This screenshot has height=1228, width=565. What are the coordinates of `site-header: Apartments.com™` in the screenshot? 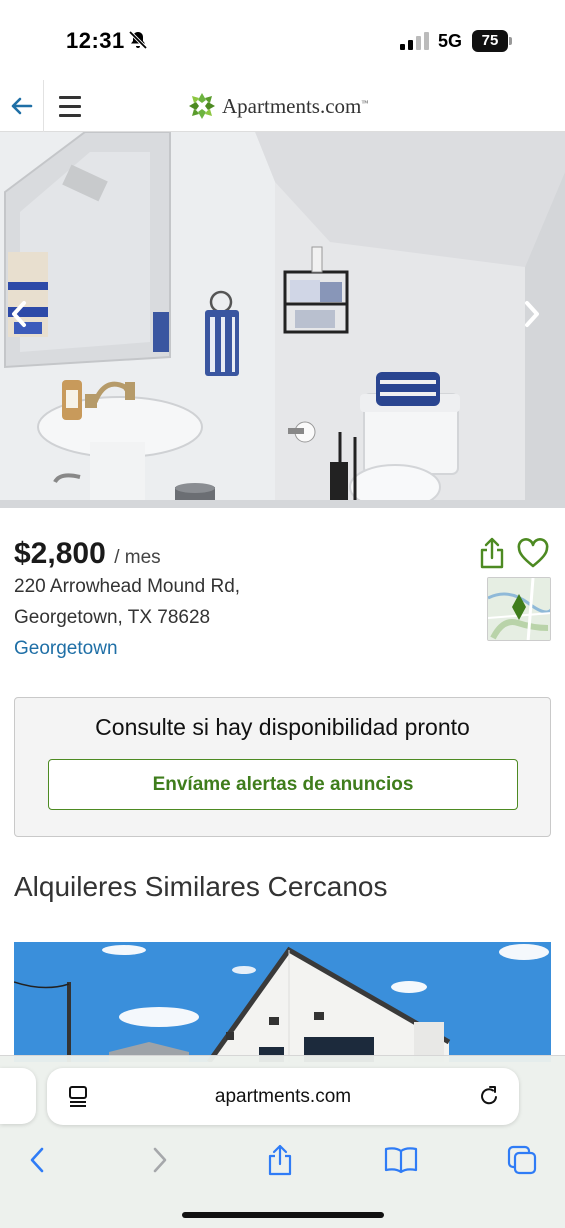 It's located at (282, 106).